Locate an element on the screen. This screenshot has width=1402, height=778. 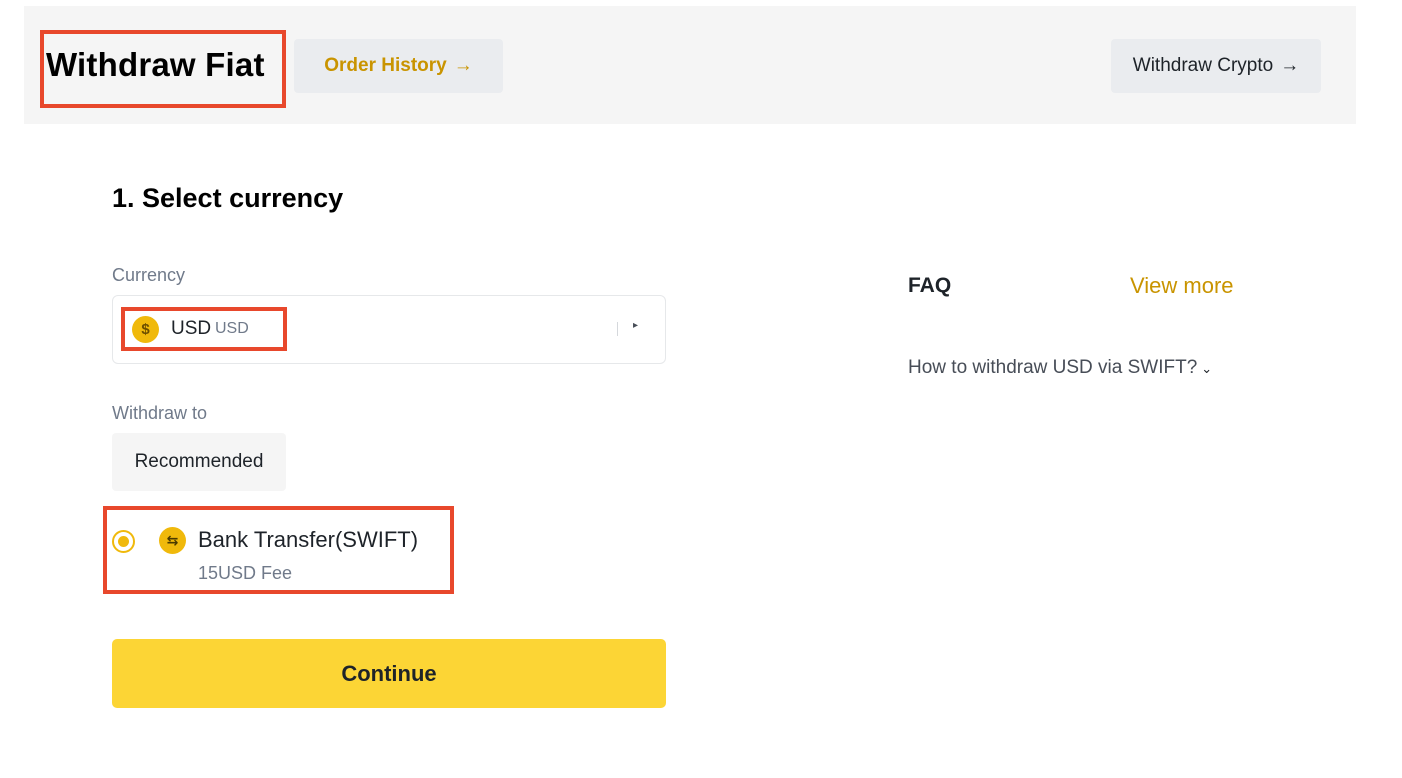
section-title: 1. Select currency is located at coordinates (228, 198).